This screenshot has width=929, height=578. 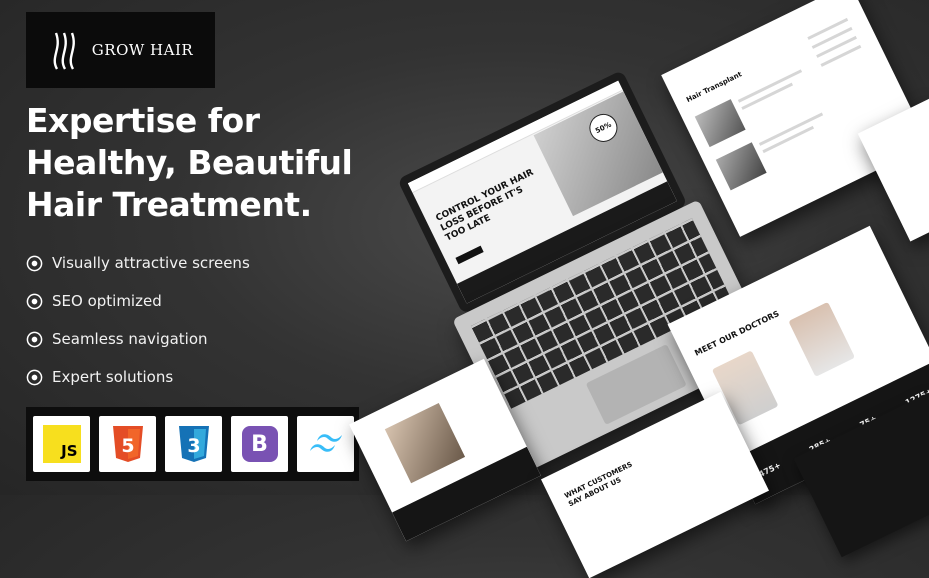 I want to click on js-icon: JS, so click(x=61, y=444).